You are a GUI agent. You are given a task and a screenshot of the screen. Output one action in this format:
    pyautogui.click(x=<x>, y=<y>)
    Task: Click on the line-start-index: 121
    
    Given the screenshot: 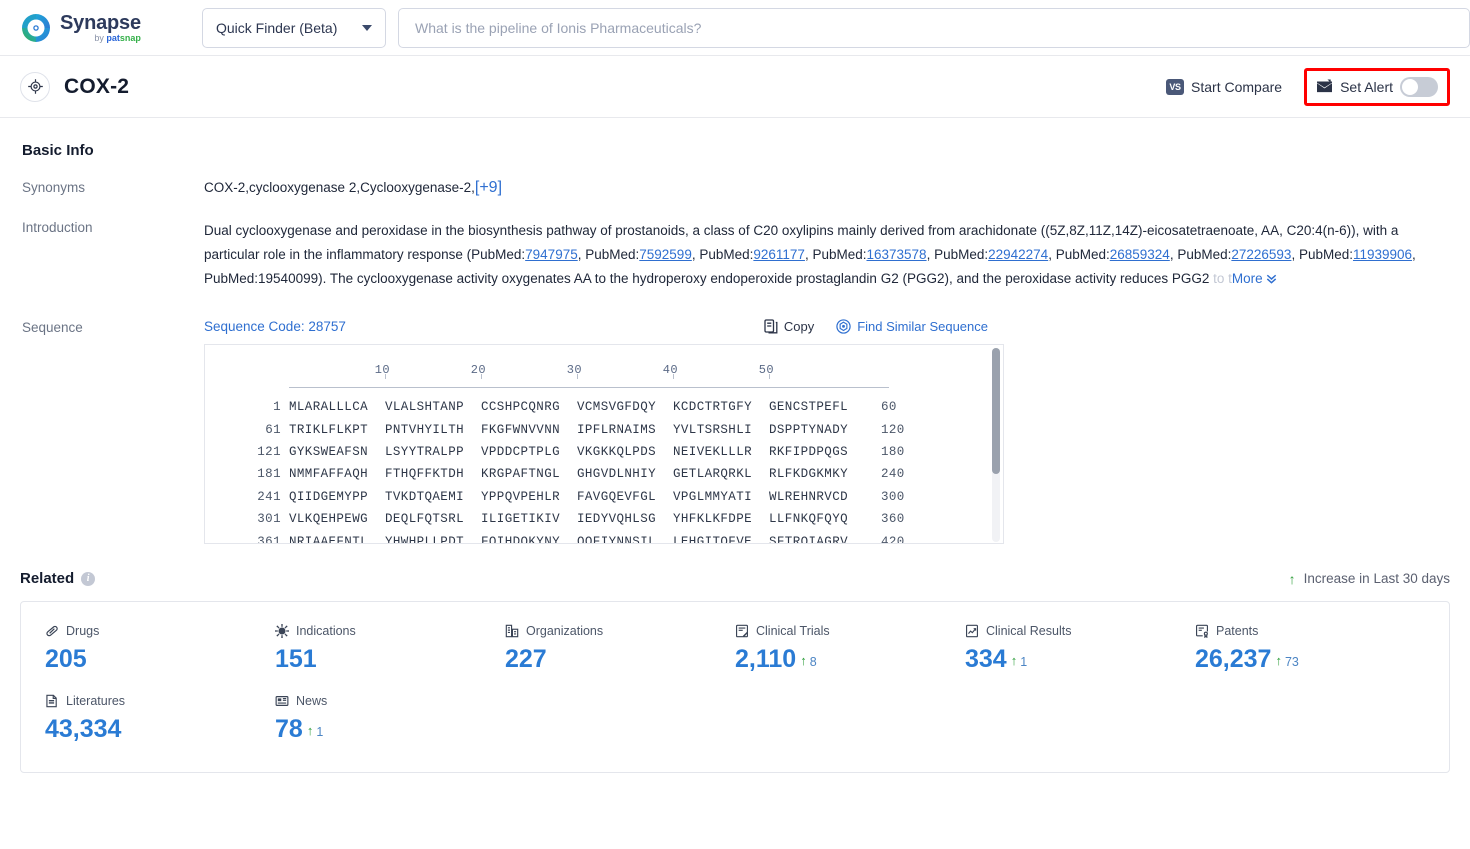 What is the action you would take?
    pyautogui.click(x=269, y=451)
    